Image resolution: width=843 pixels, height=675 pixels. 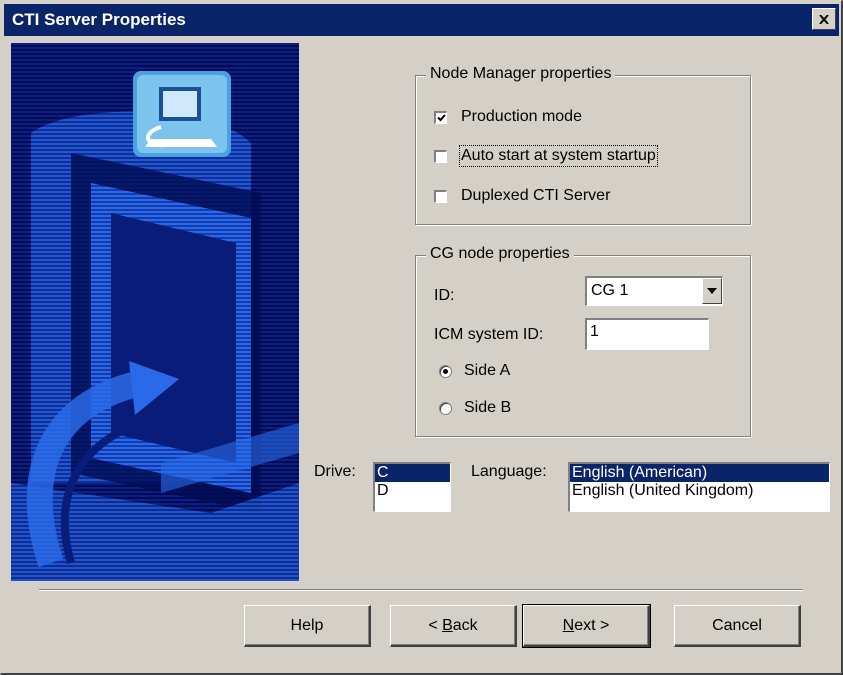 I want to click on language-label: Language:, so click(x=509, y=471).